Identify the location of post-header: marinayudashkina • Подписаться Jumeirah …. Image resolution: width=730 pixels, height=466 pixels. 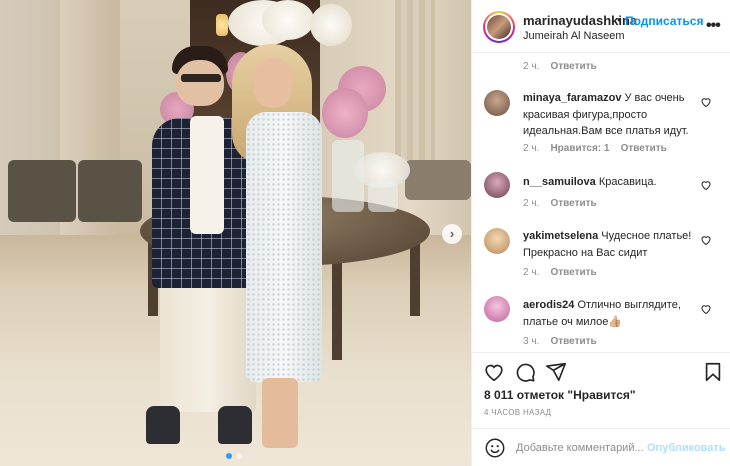
(601, 26).